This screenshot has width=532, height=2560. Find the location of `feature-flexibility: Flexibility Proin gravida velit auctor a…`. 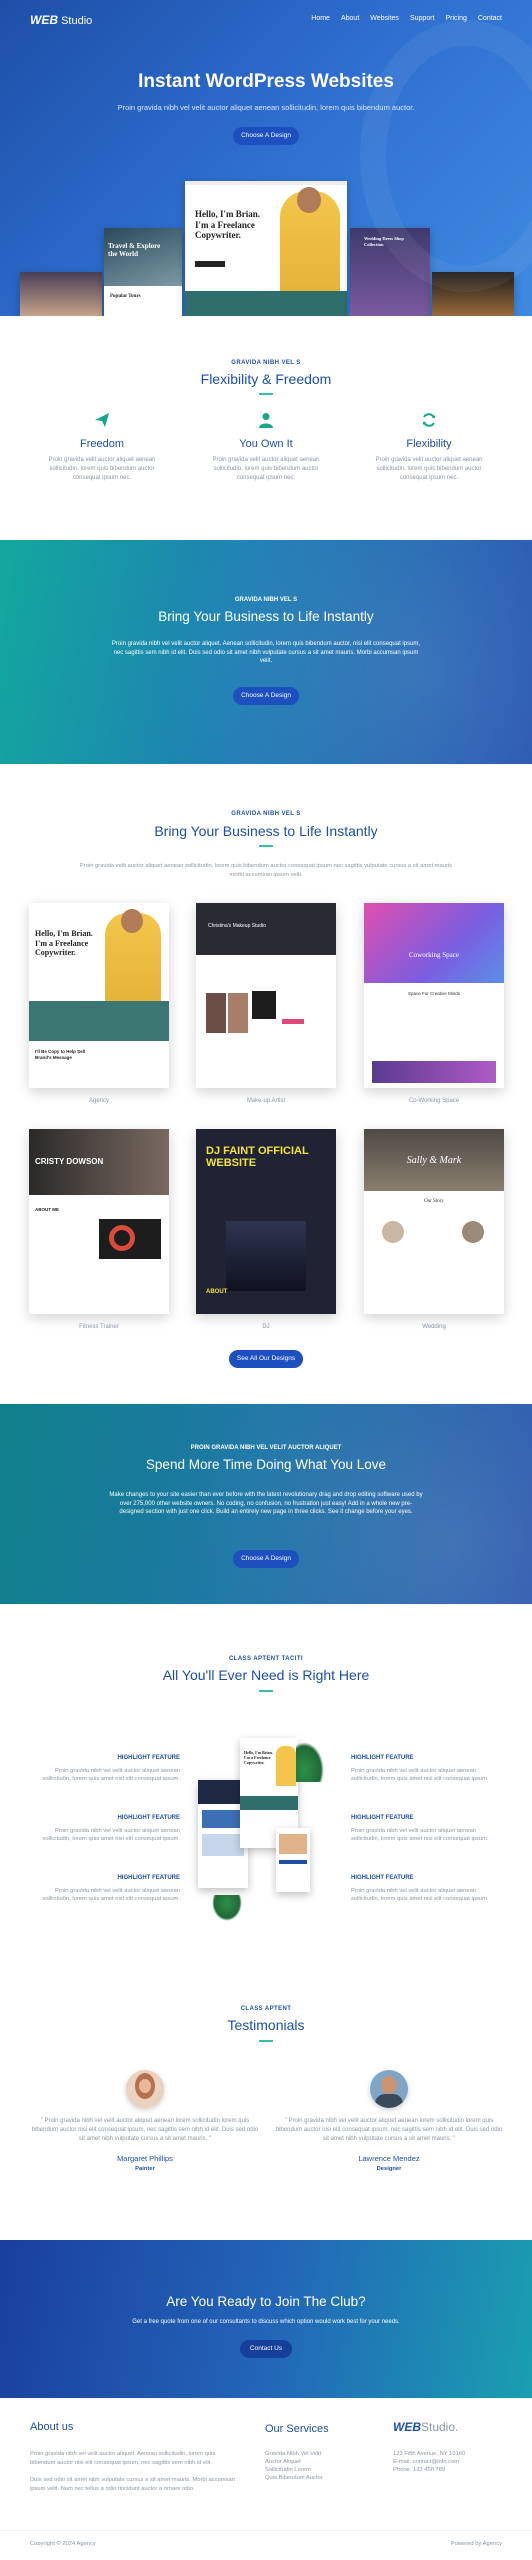

feature-flexibility: Flexibility Proin gravida velit auctor a… is located at coordinates (429, 447).